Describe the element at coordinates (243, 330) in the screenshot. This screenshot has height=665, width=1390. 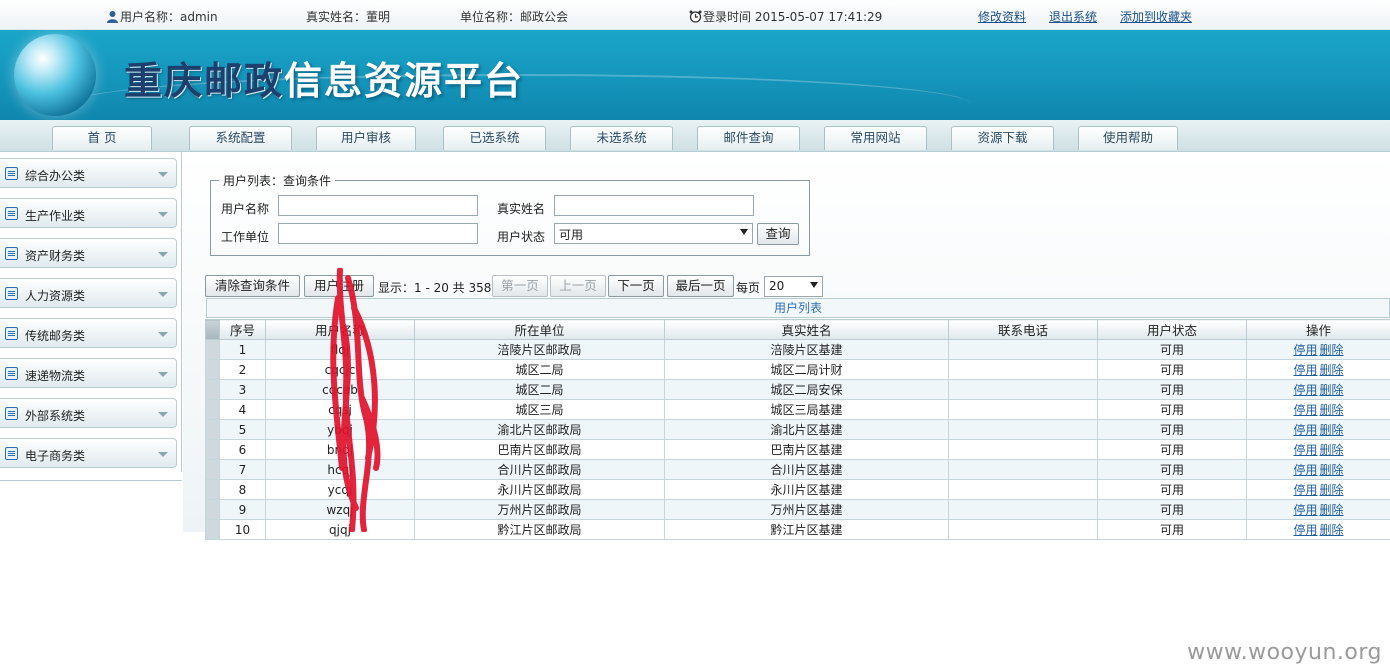
I see `col-header-no: 序号` at that location.